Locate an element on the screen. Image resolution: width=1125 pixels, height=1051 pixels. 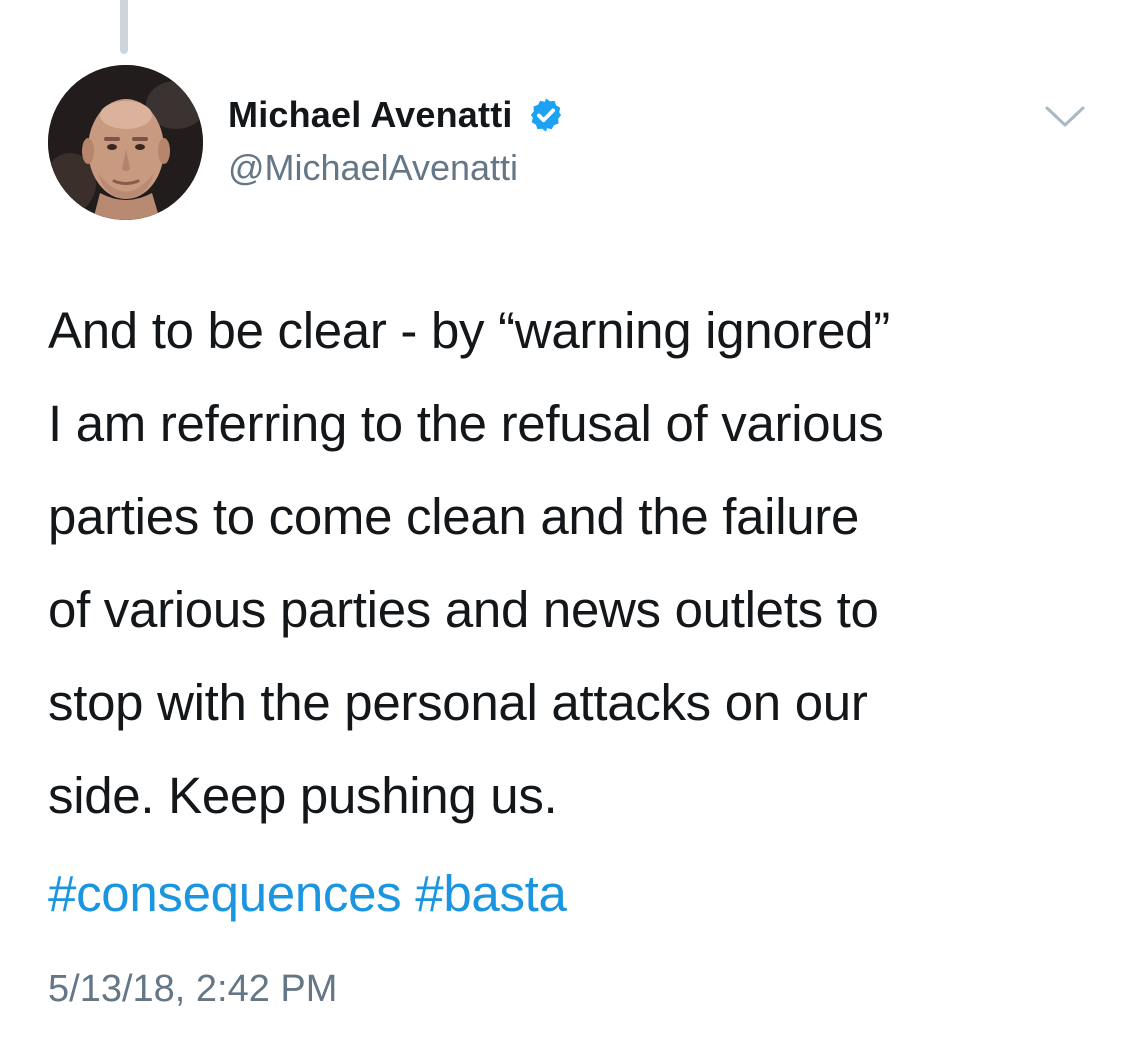
hashtag-link-consequences: #consequences is located at coordinates (225, 893).